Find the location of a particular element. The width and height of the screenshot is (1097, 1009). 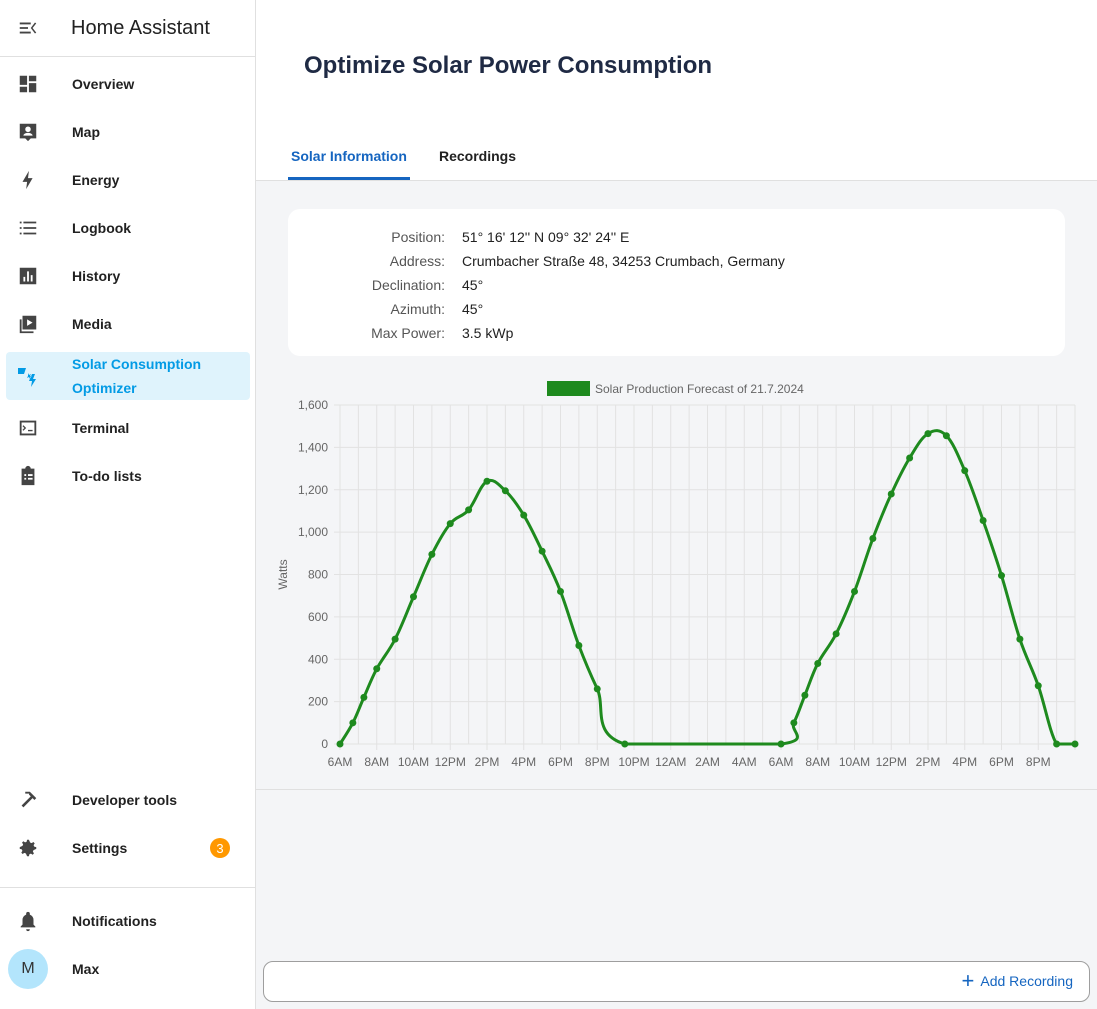

avatar: M is located at coordinates (28, 969).